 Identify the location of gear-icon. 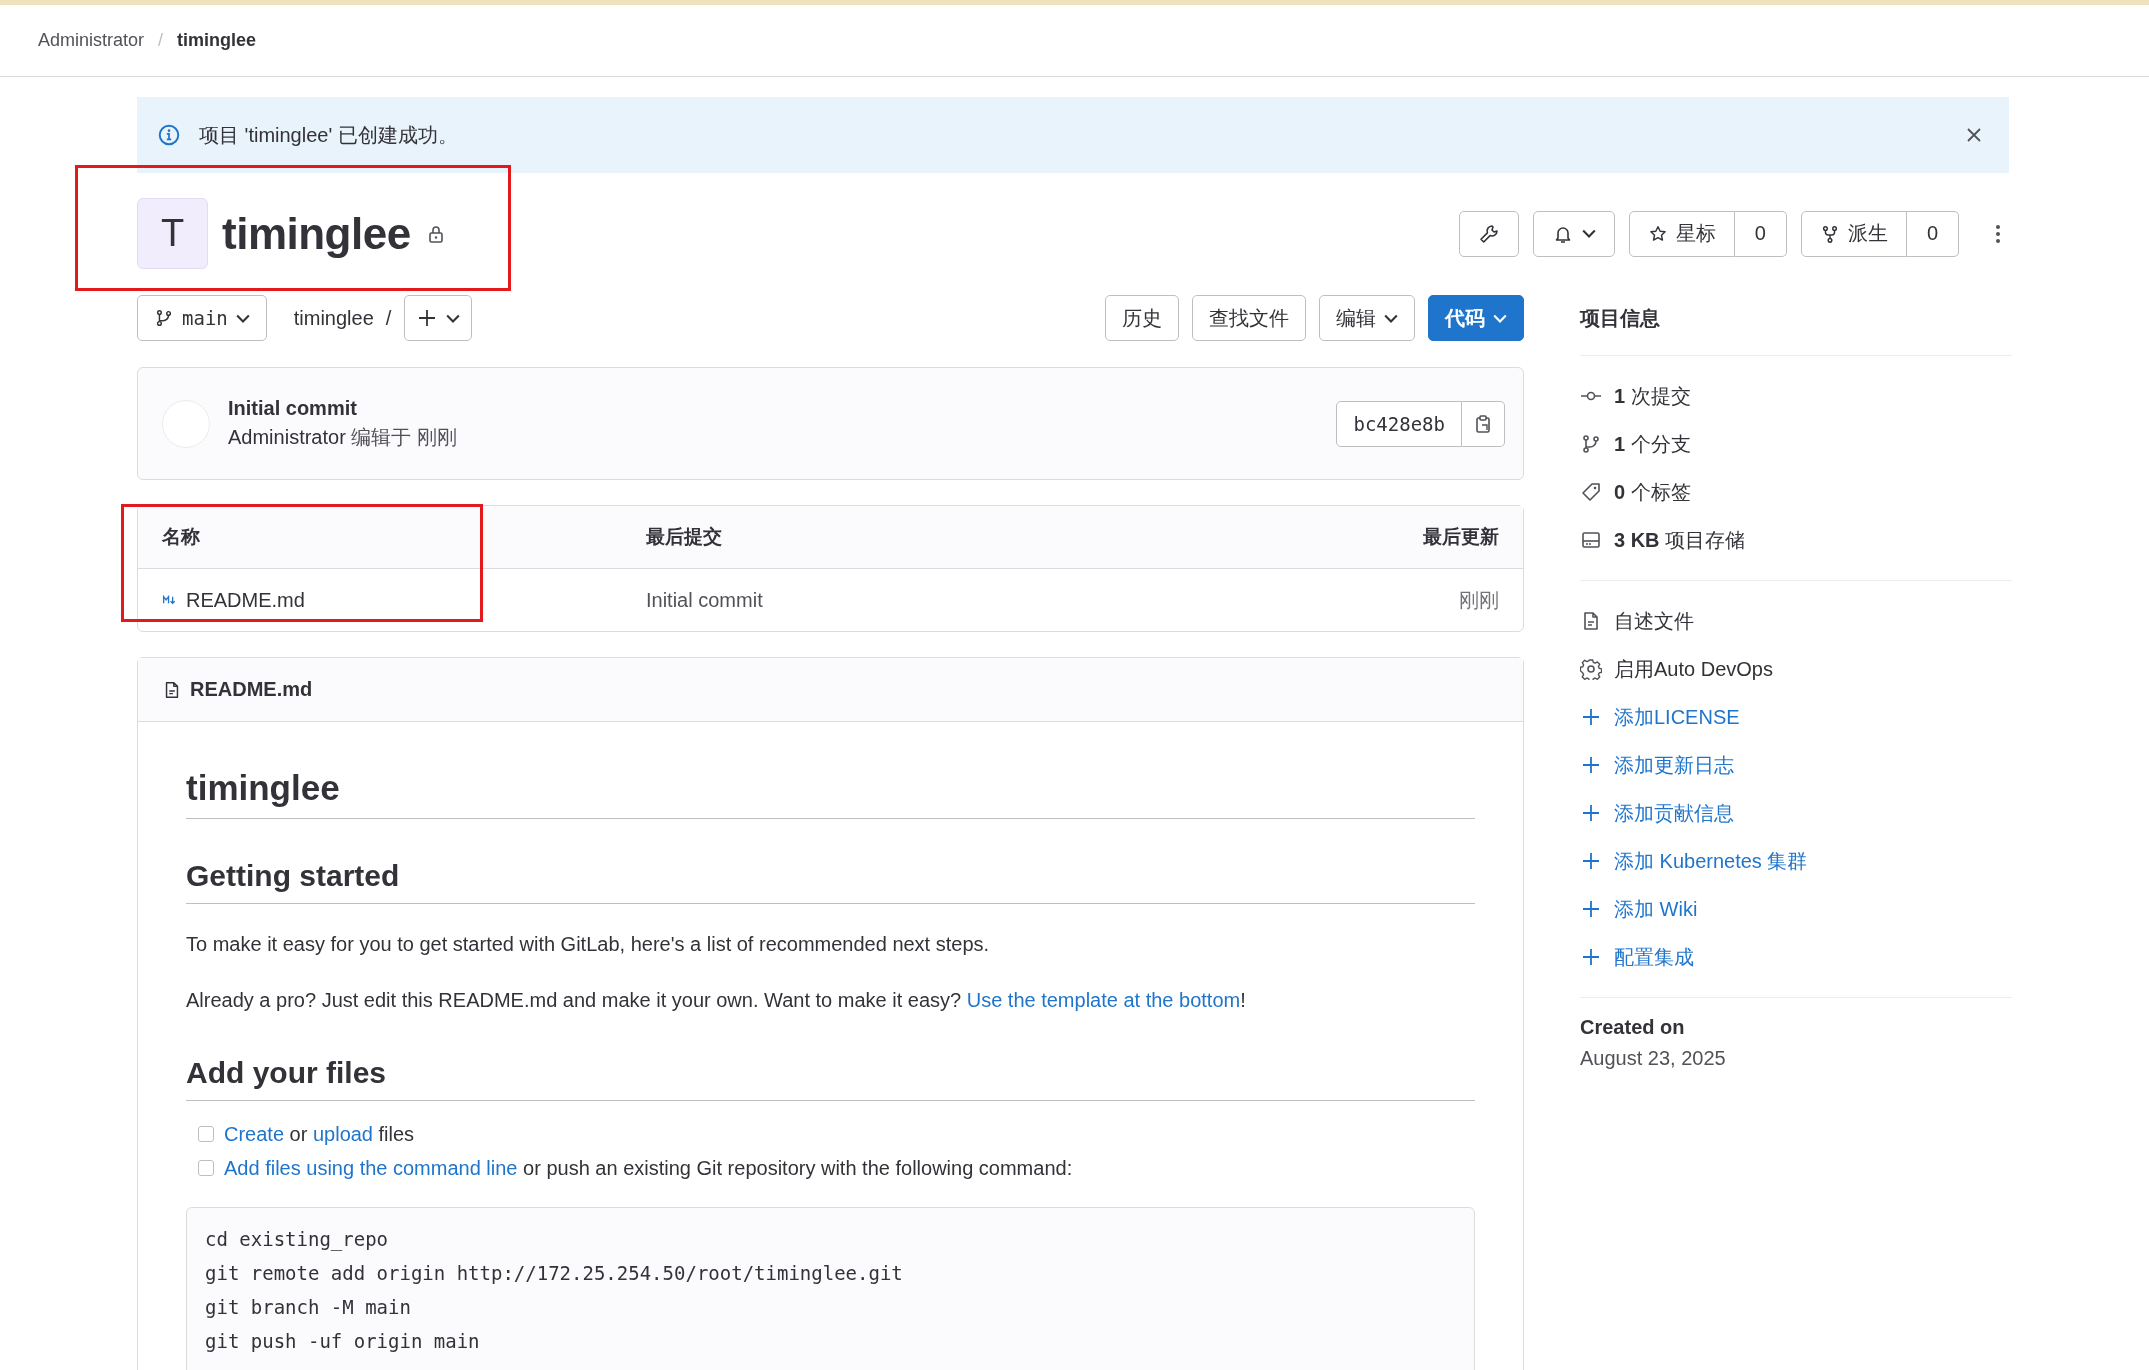
(1591, 669).